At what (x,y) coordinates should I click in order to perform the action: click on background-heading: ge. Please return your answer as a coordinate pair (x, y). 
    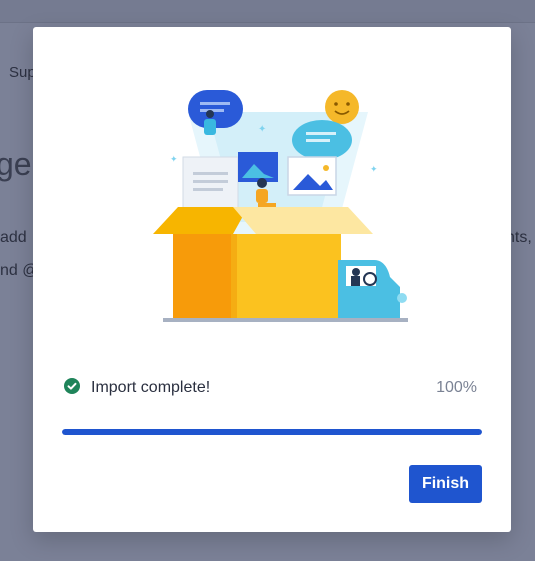
    Looking at the image, I should click on (16, 164).